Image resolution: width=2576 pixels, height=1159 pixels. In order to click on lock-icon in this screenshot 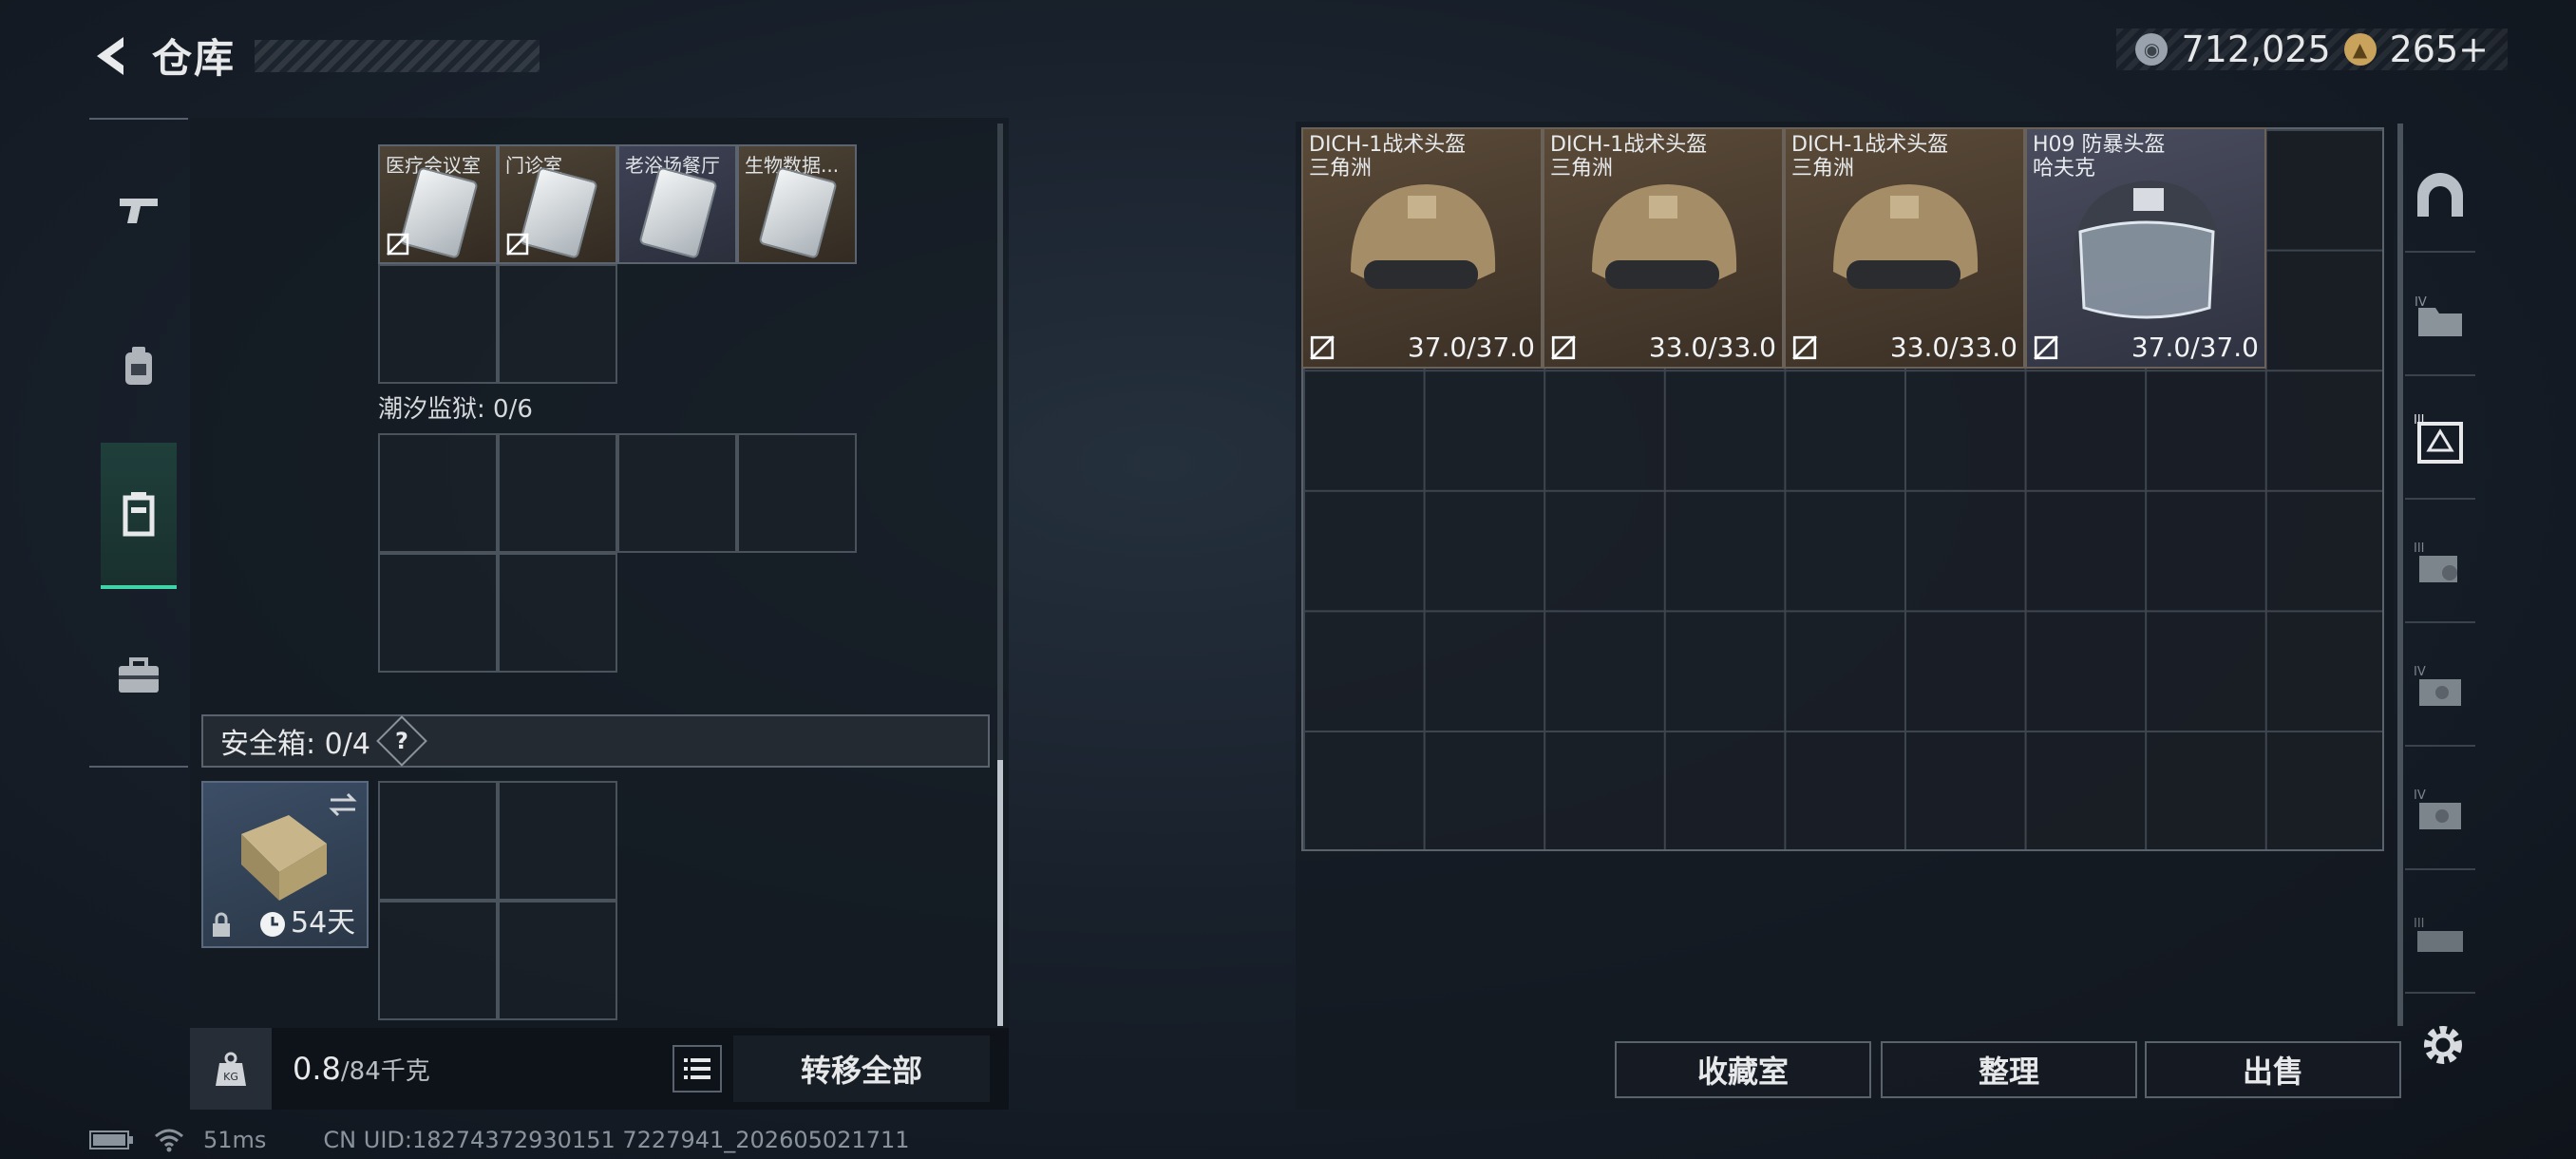, I will do `click(221, 924)`.